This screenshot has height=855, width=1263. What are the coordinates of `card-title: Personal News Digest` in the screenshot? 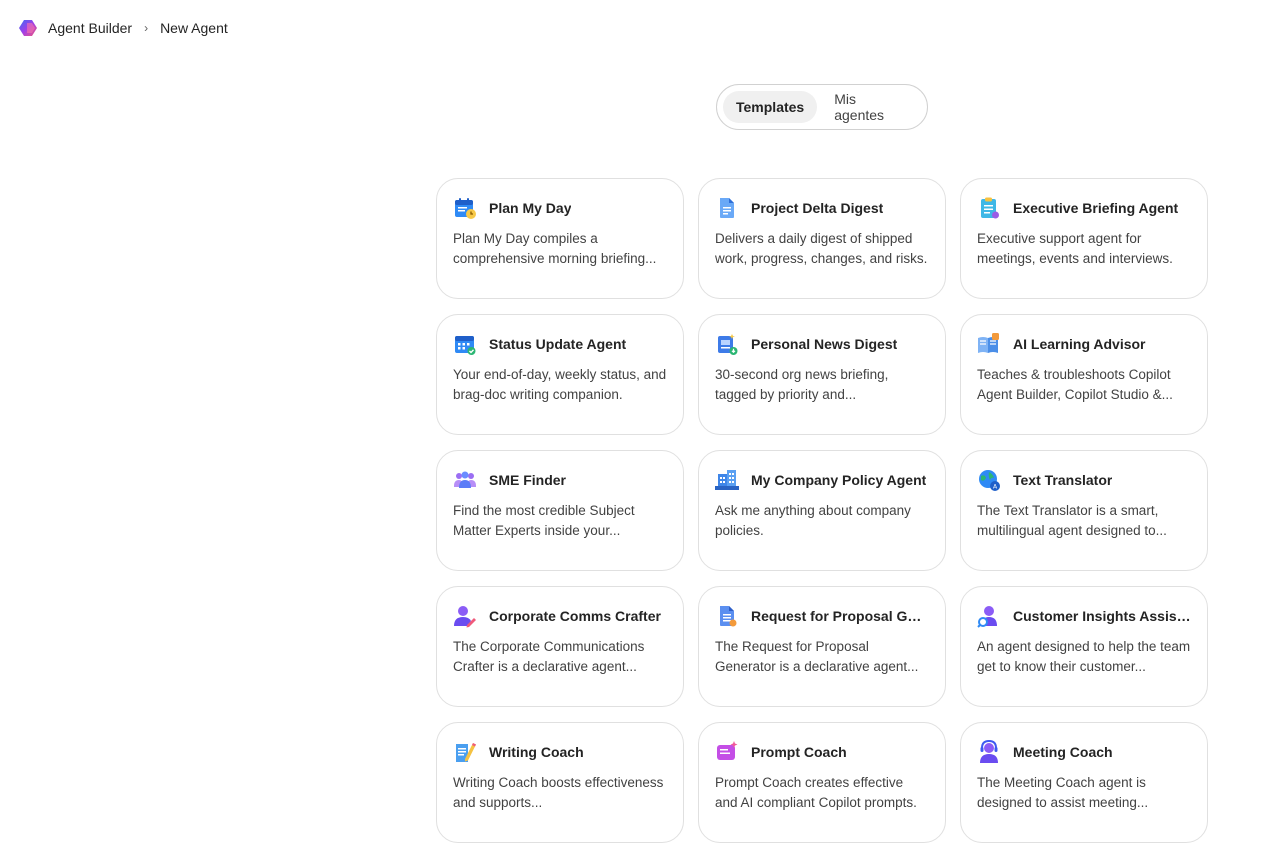 It's located at (824, 344).